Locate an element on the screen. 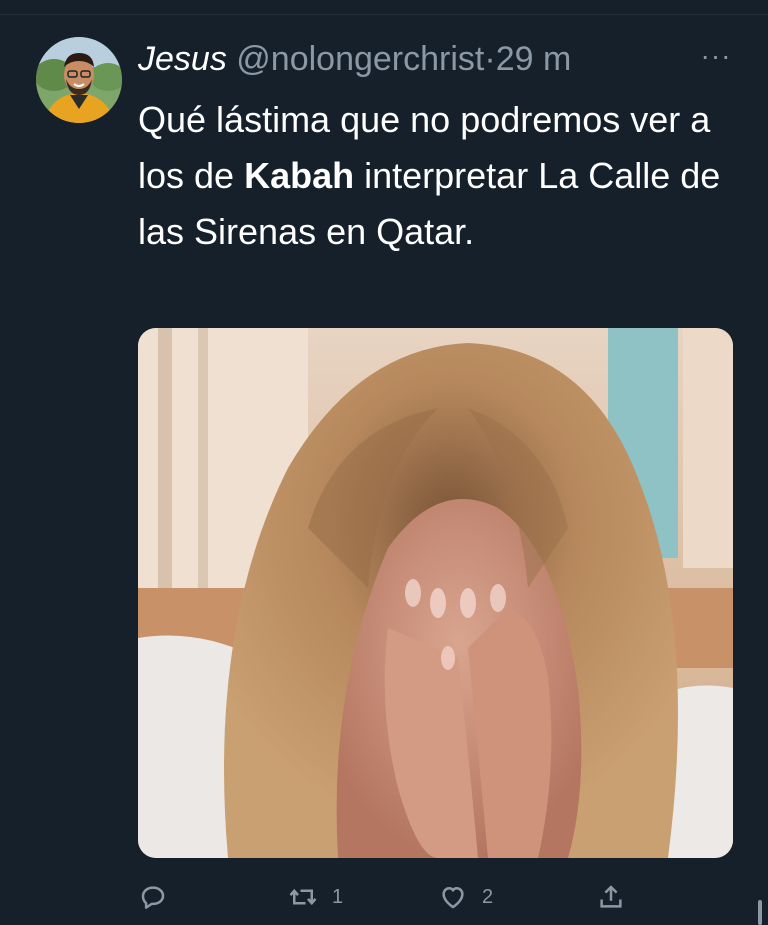  tweet-actions: 1 2 is located at coordinates (438, 897).